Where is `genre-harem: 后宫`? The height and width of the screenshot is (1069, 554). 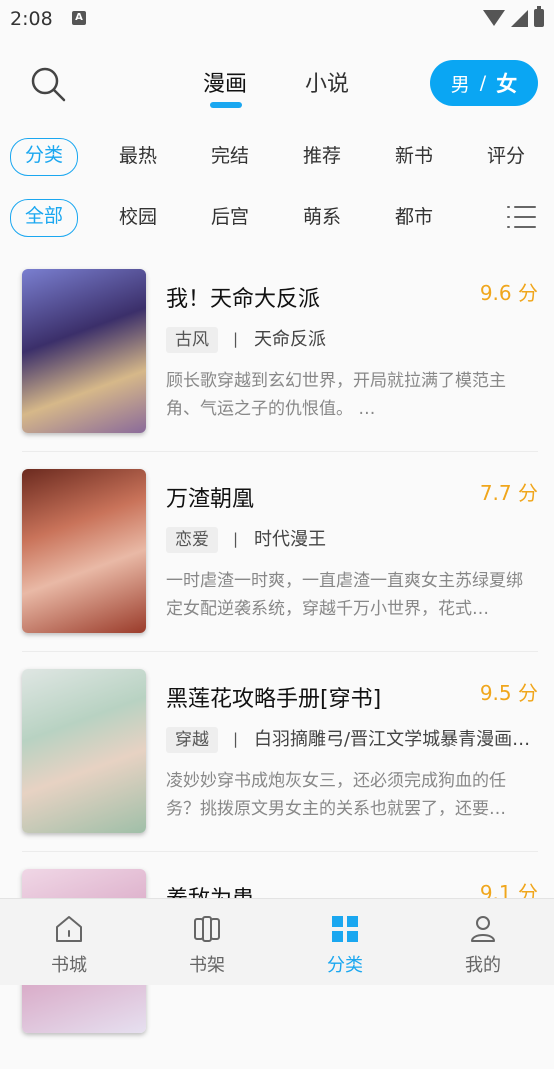 genre-harem: 后宫 is located at coordinates (230, 217).